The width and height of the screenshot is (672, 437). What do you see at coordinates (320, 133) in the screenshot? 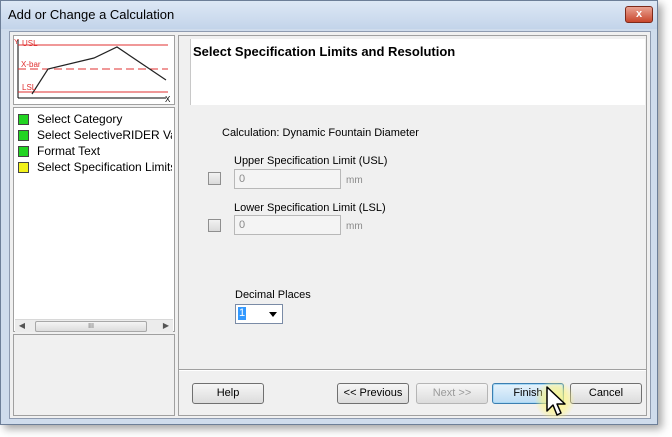
I see `calculation-name-label: Calculation: Dynamic Fountain Diameter` at bounding box center [320, 133].